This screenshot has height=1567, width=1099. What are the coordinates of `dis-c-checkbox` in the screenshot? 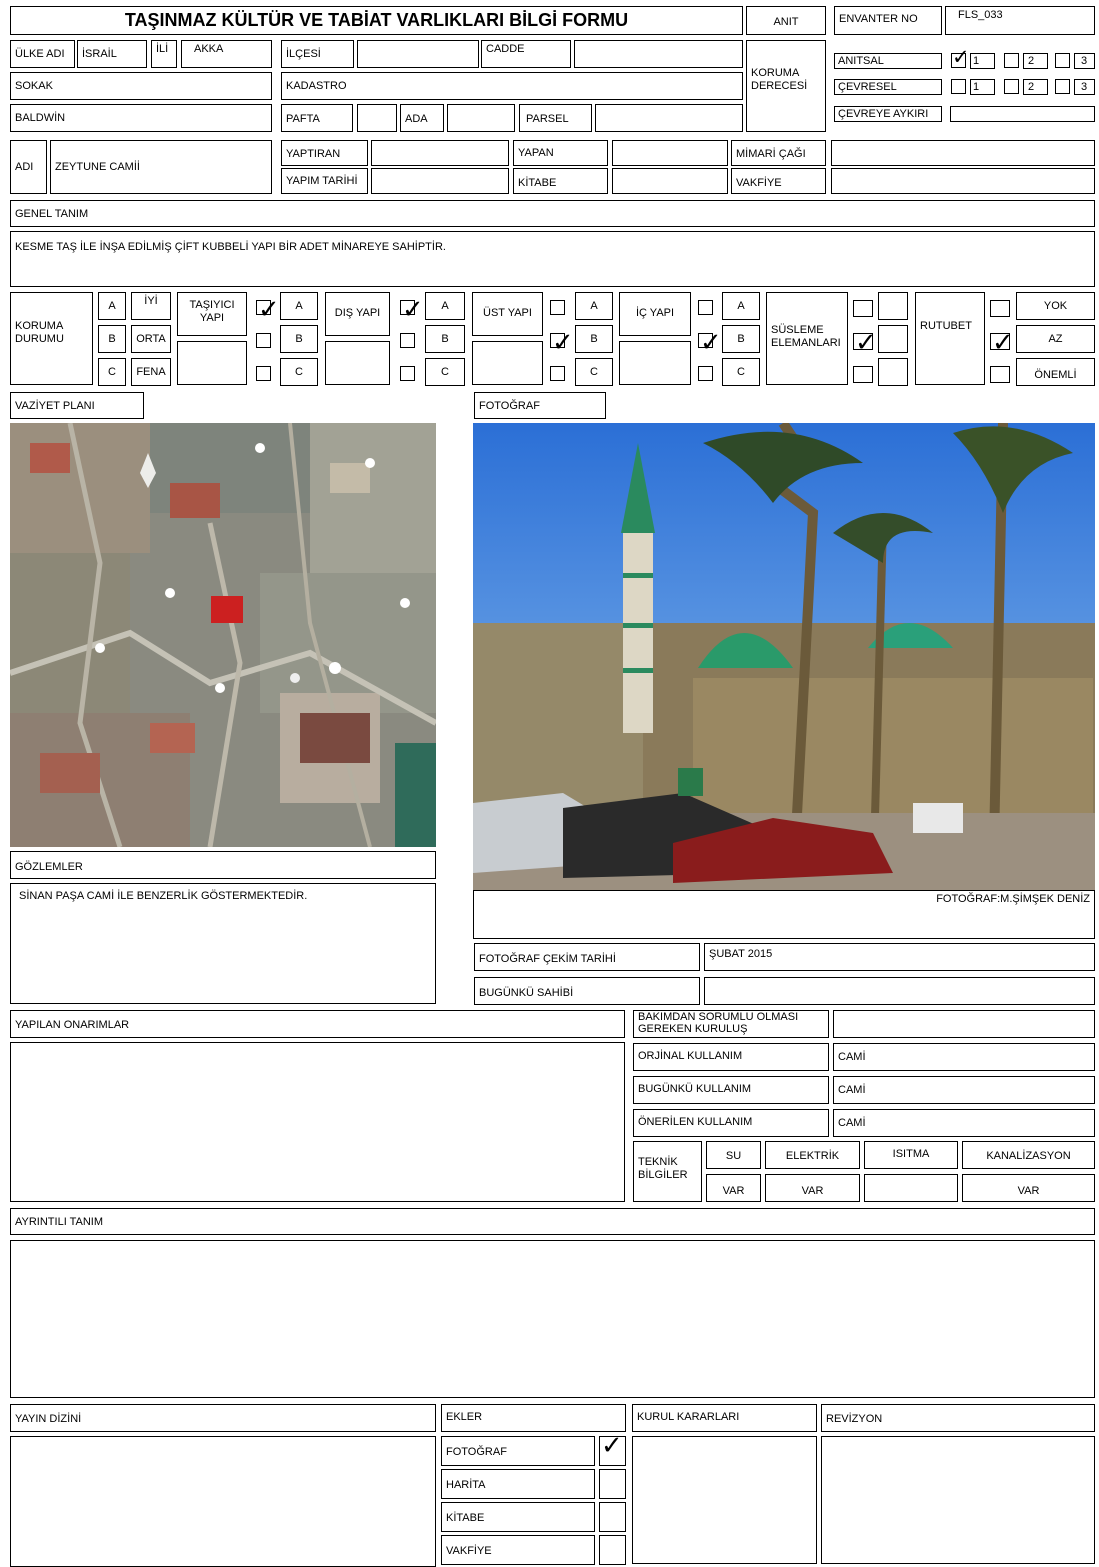 It's located at (407, 373).